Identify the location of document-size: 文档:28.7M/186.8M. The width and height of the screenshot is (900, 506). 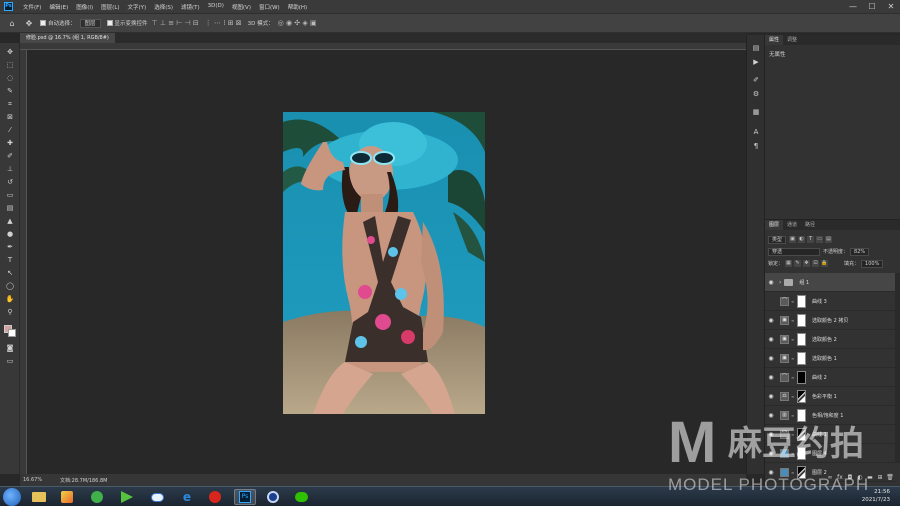
(83, 480).